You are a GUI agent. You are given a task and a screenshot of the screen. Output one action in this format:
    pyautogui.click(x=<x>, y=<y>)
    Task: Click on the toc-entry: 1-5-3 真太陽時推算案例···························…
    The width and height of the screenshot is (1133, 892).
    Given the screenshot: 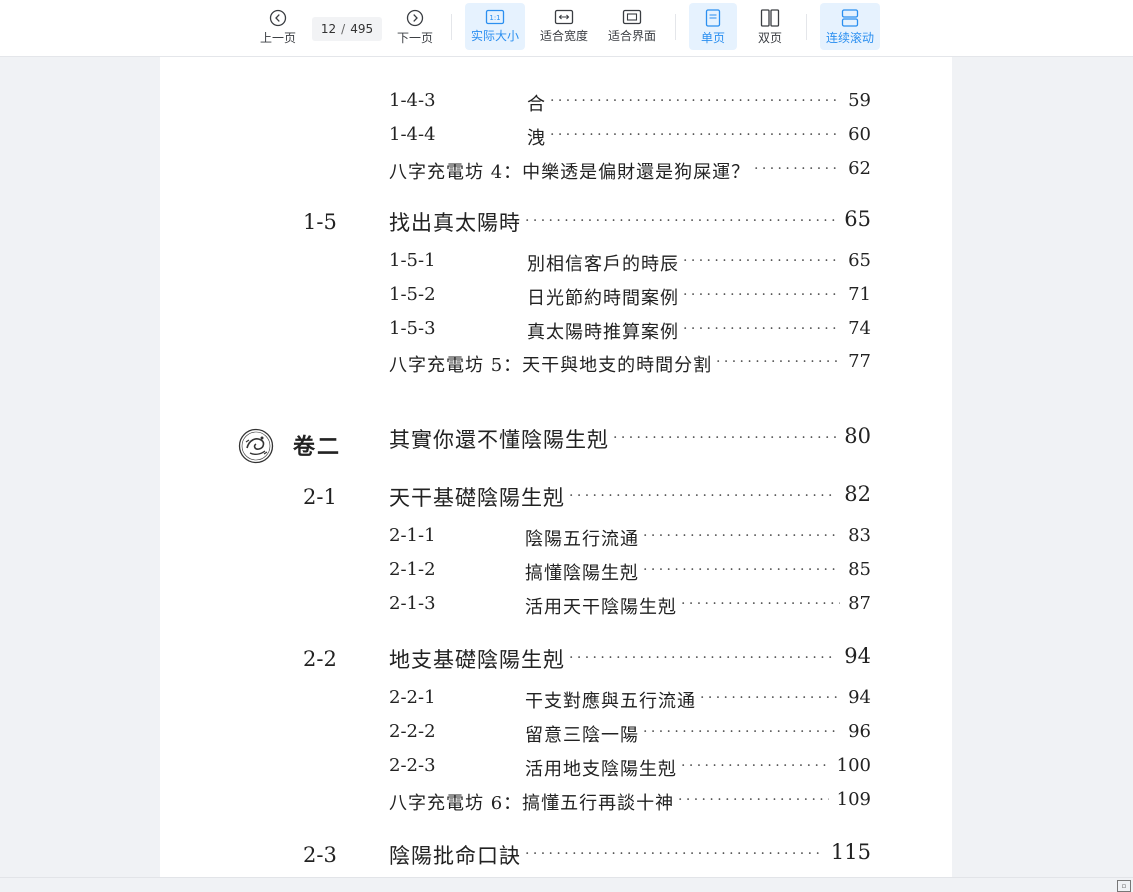 What is the action you would take?
    pyautogui.click(x=556, y=333)
    